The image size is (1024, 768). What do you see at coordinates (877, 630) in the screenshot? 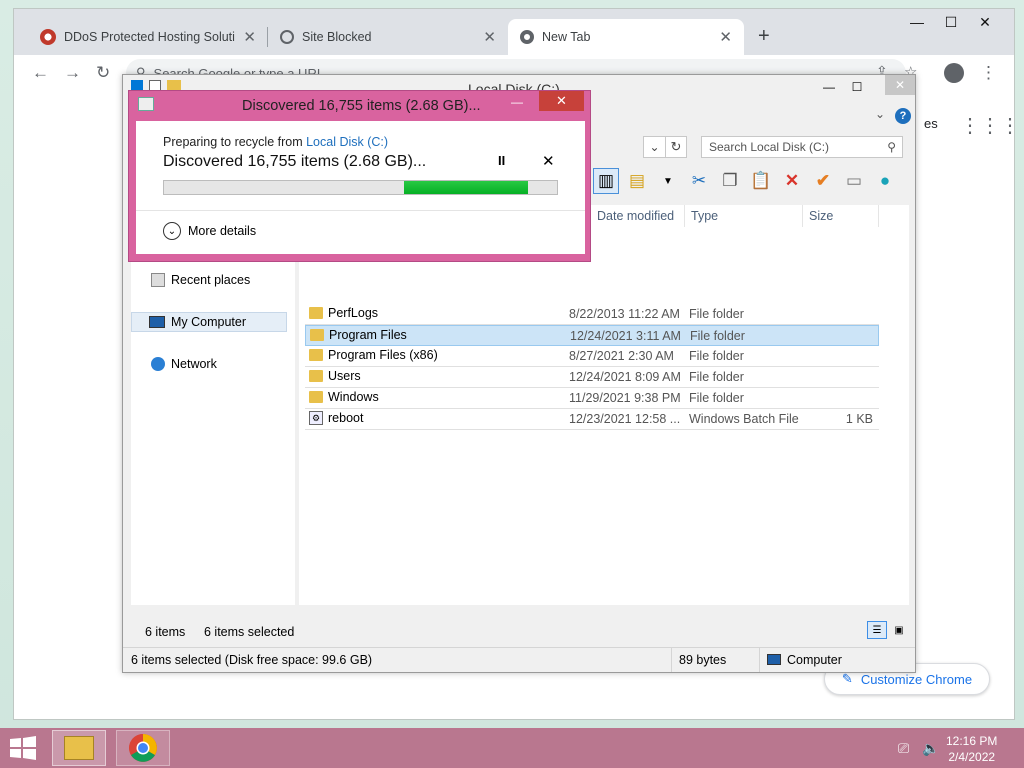
I see `details-view-icon: ☰` at bounding box center [877, 630].